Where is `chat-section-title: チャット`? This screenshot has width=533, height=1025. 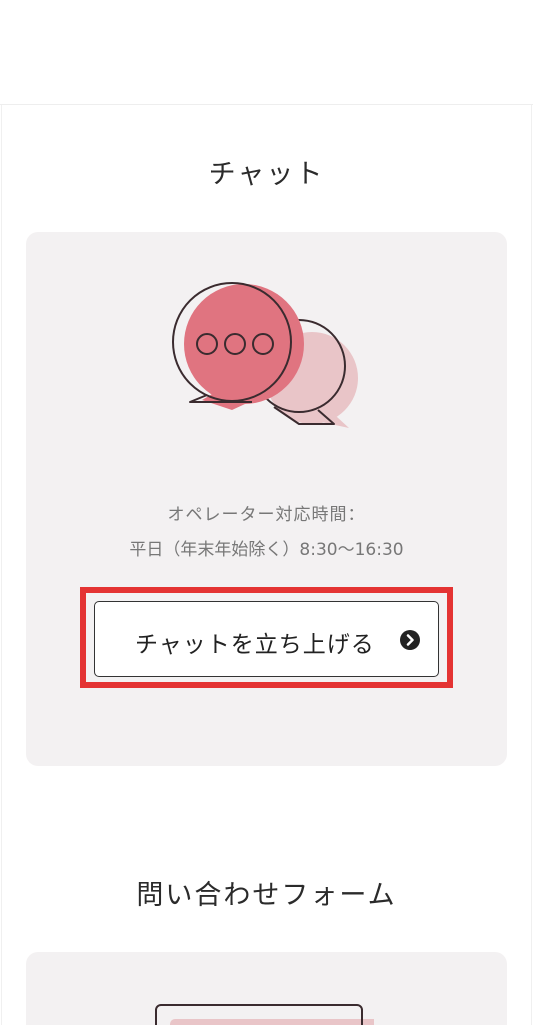
chat-section-title: チャット is located at coordinates (266, 174).